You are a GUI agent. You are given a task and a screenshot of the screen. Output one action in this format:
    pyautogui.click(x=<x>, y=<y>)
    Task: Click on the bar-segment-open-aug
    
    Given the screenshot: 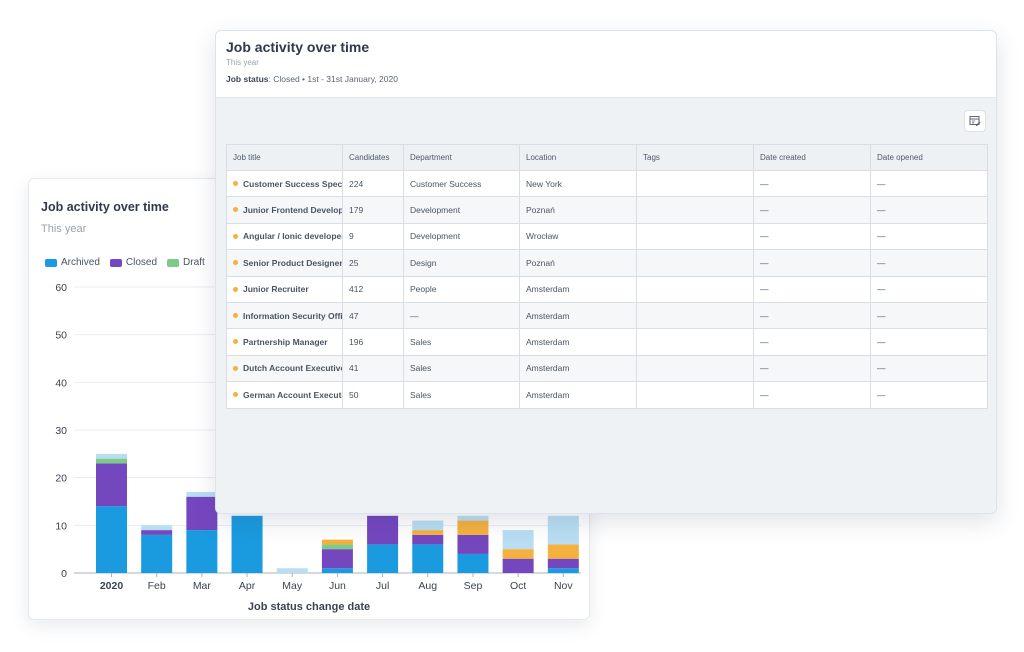 What is the action you would take?
    pyautogui.click(x=428, y=532)
    